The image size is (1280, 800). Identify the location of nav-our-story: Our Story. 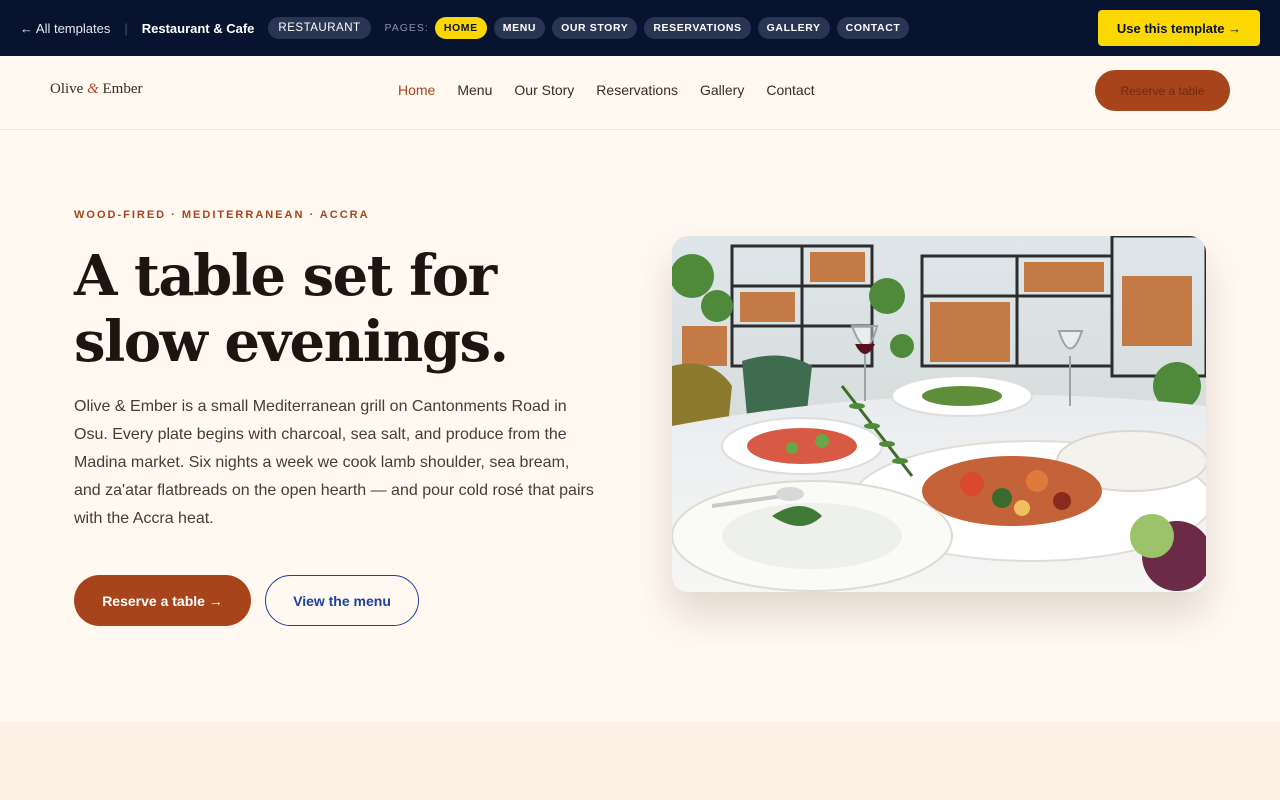
(544, 90).